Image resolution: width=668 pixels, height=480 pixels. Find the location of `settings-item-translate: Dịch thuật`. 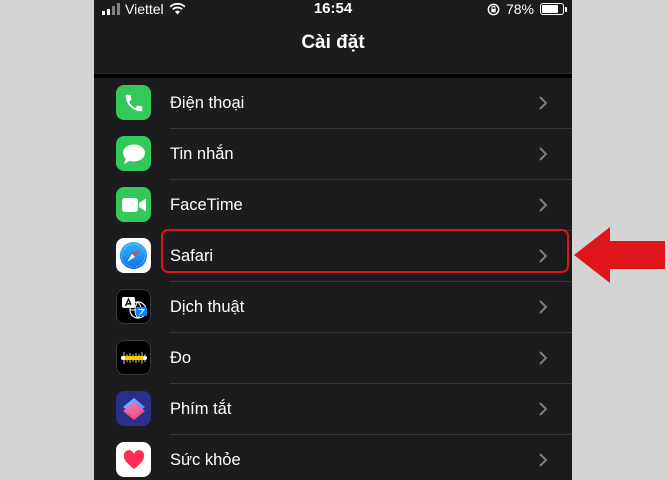

settings-item-translate: Dịch thuật is located at coordinates (333, 307).